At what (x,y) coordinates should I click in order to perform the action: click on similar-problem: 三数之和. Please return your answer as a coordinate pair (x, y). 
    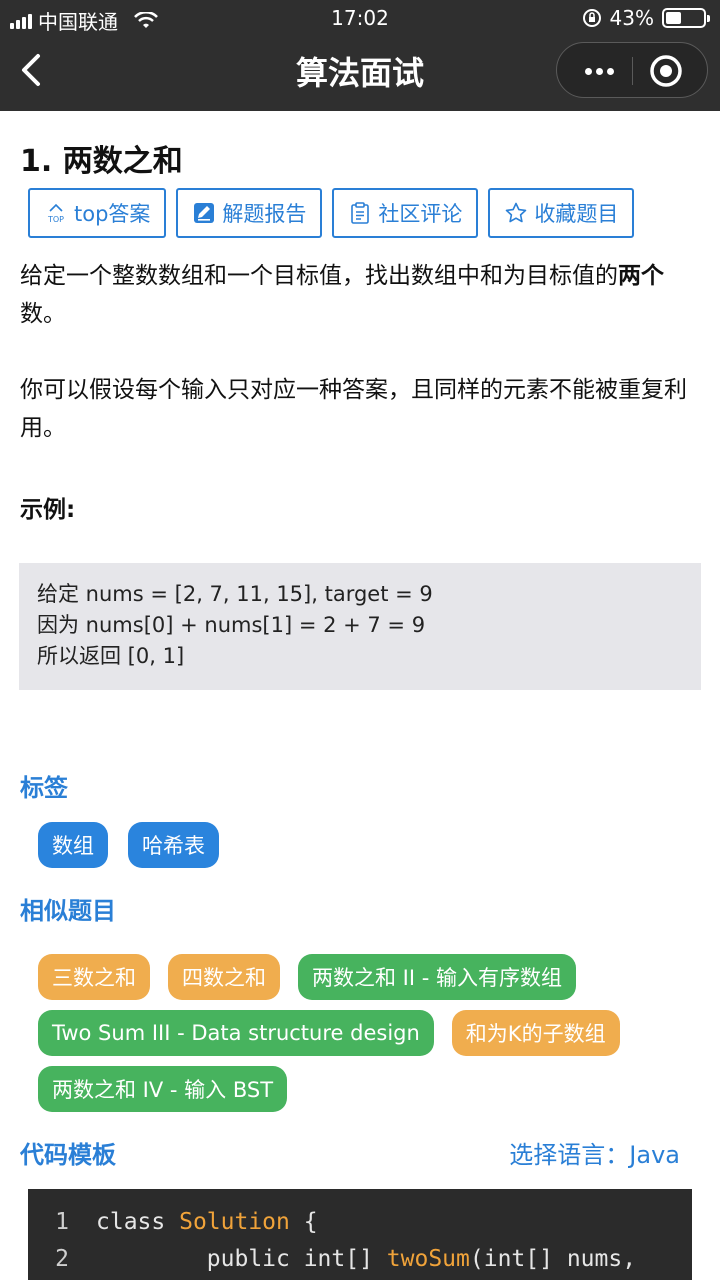
    Looking at the image, I should click on (94, 977).